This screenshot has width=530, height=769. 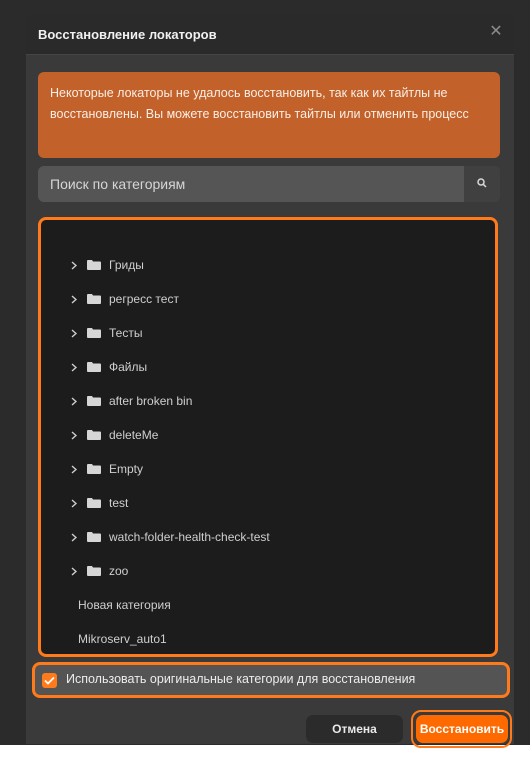 I want to click on tree-folder-label: Гриды, so click(x=126, y=265).